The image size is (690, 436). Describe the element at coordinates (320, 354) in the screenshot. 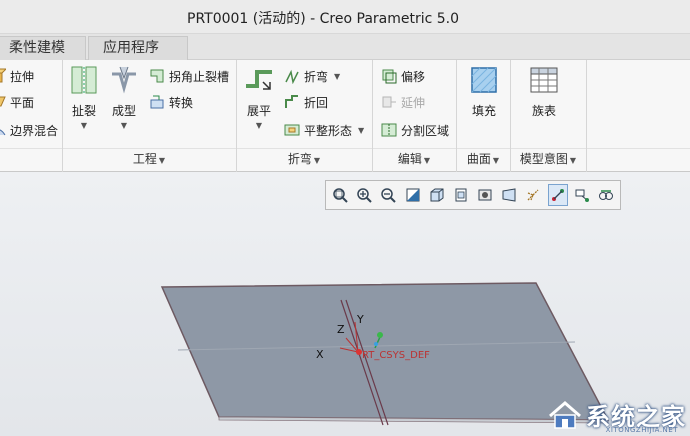

I see `axis-x-label: X` at that location.